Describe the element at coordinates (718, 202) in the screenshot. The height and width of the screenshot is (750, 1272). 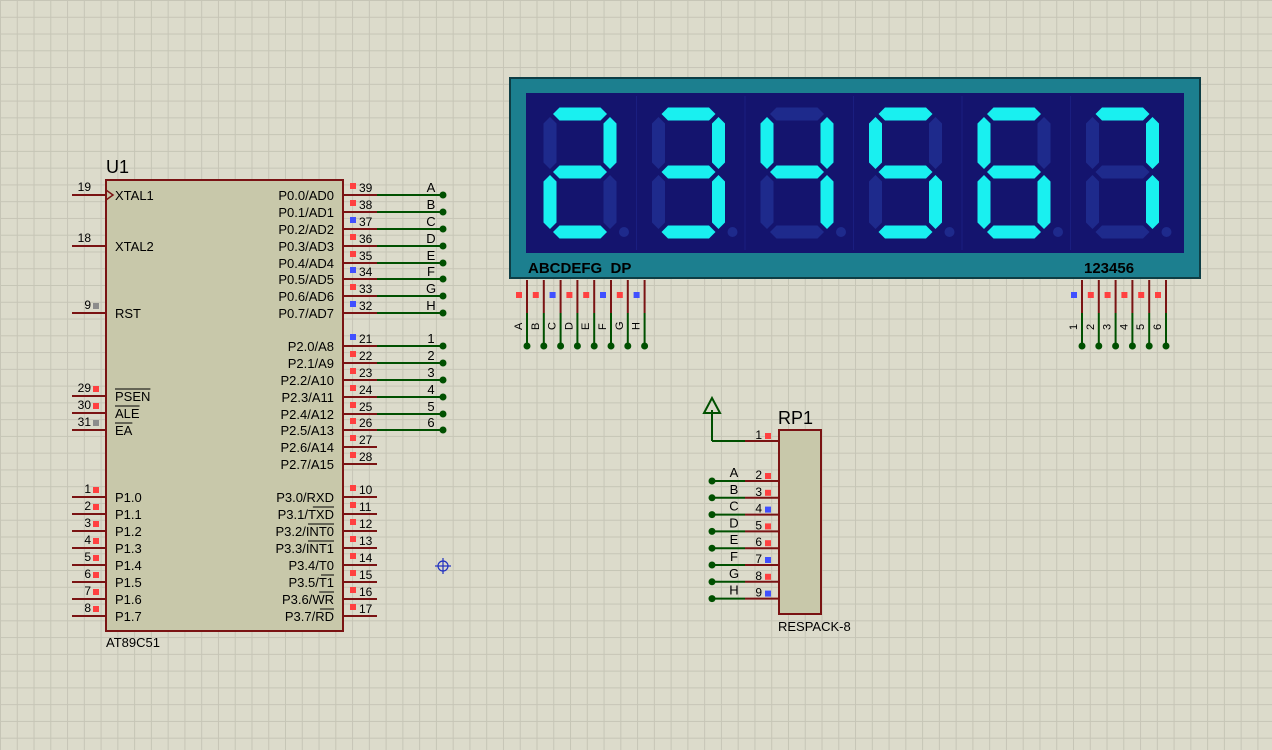
I see `segment-c` at that location.